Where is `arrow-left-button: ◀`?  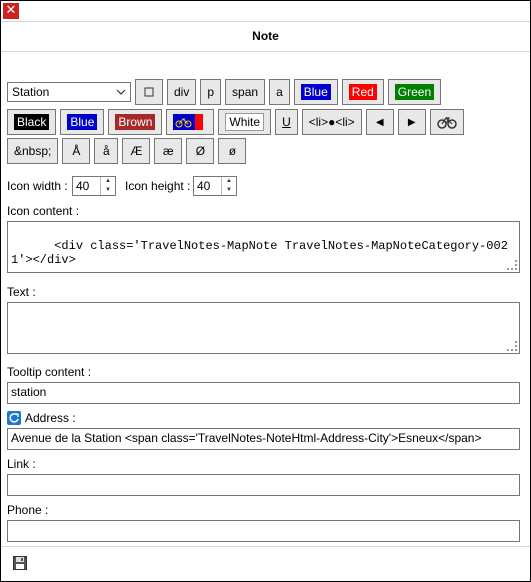
arrow-left-button: ◀ is located at coordinates (379, 122).